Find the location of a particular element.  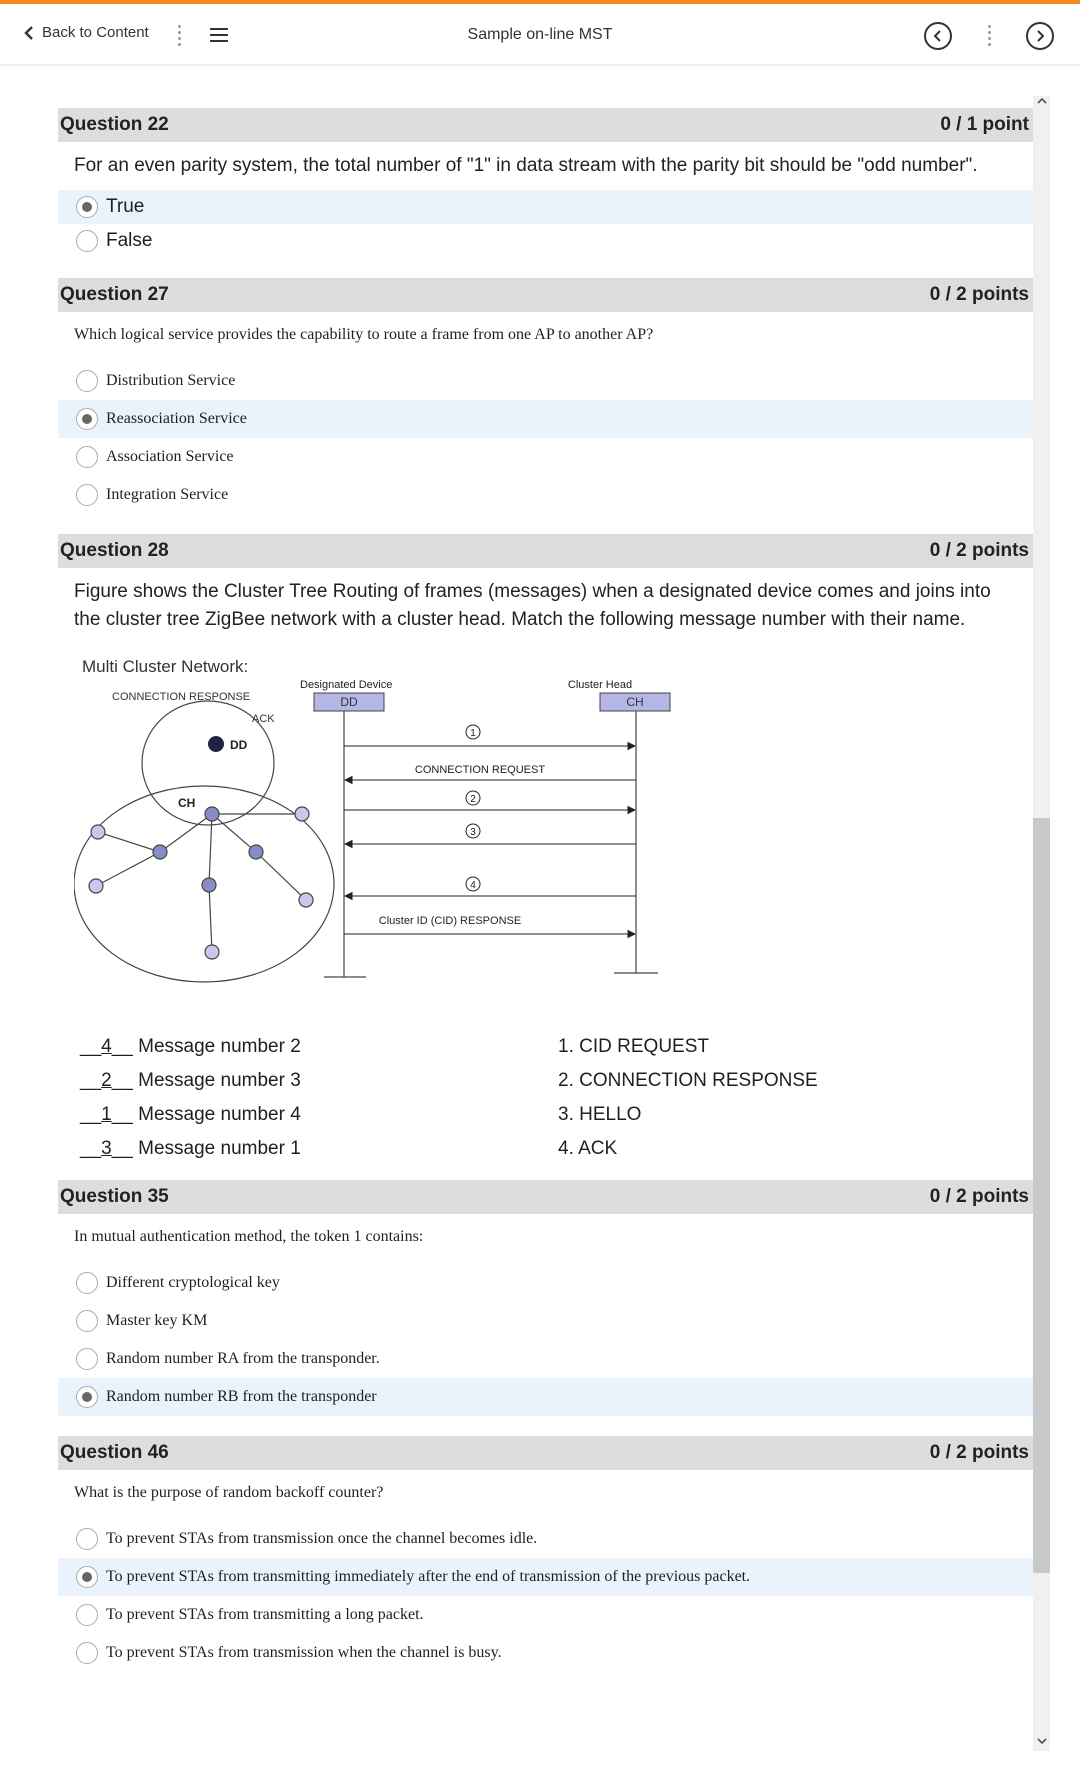

cluster-head-label: Cluster Head is located at coordinates (600, 685).